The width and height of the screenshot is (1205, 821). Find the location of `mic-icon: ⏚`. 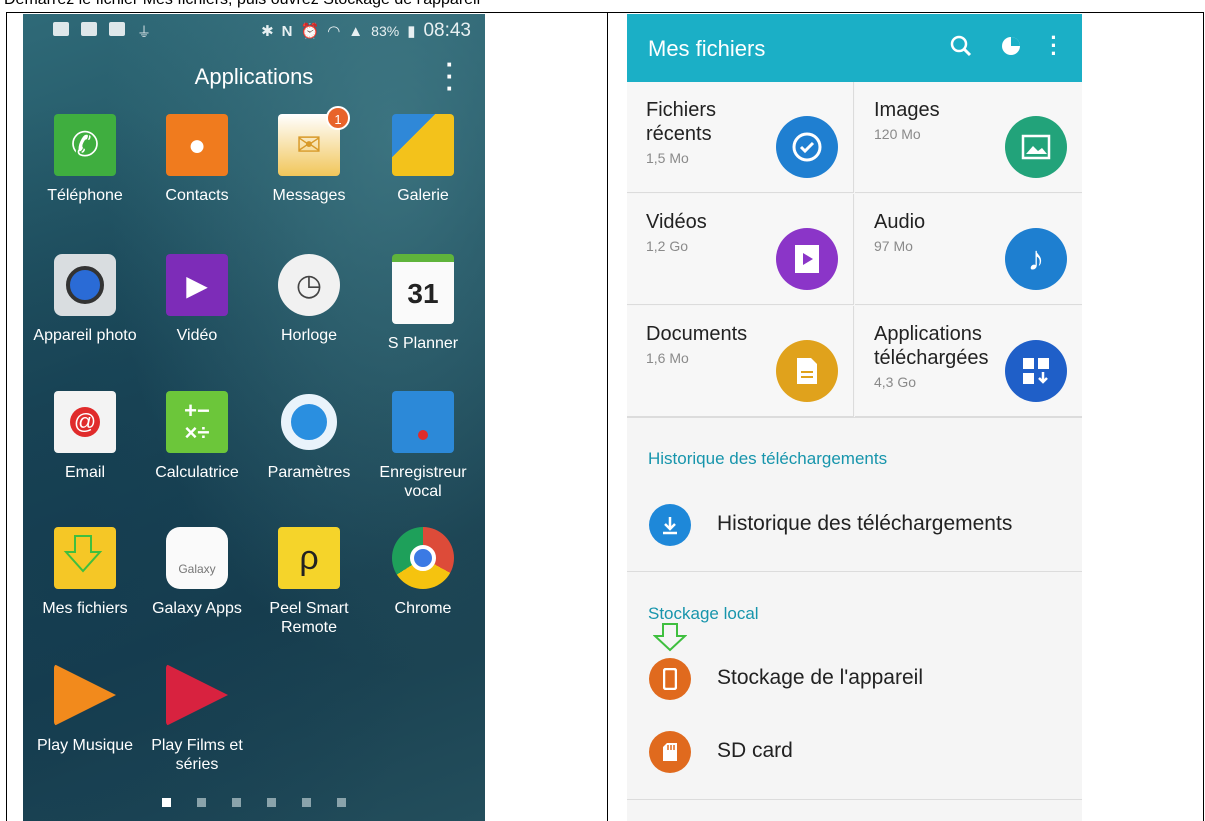

mic-icon: ⏚ is located at coordinates (144, 32).